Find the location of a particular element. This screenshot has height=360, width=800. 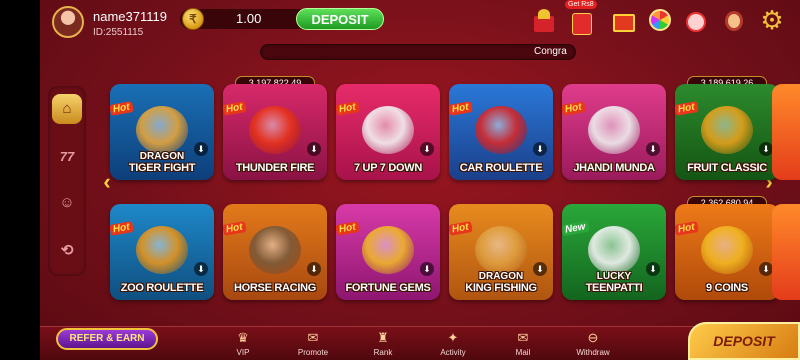

game-tile: Hot ⬇ JHANDI MUNDA is located at coordinates (614, 132).